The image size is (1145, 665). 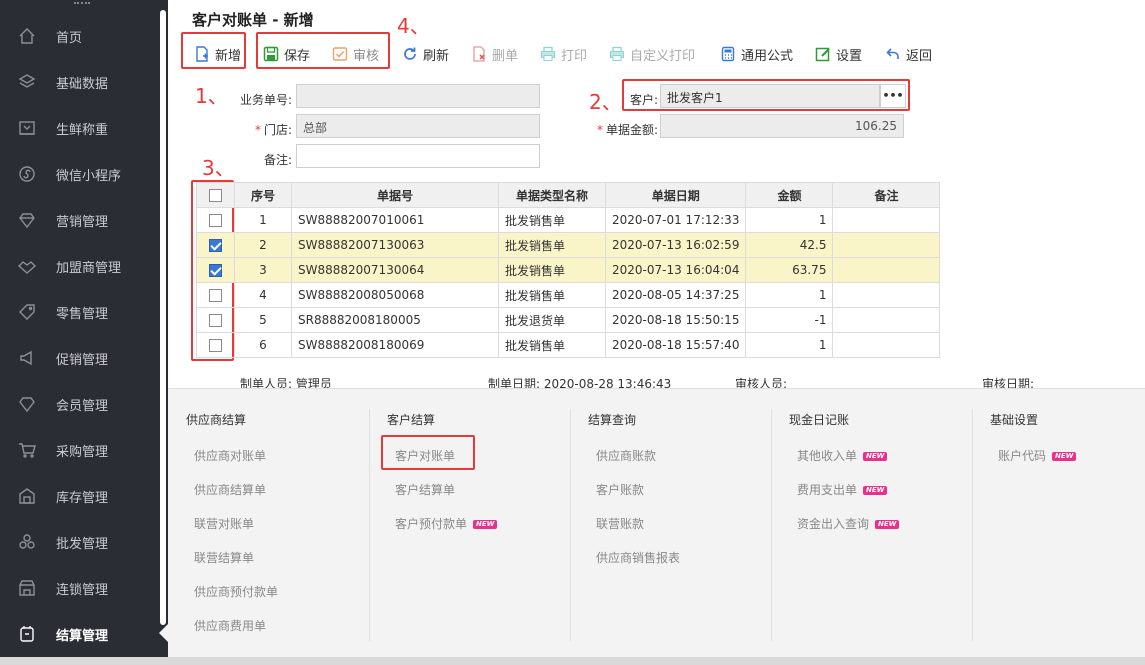 I want to click on sidebar-item-6: 零售管理, so click(x=80, y=312).